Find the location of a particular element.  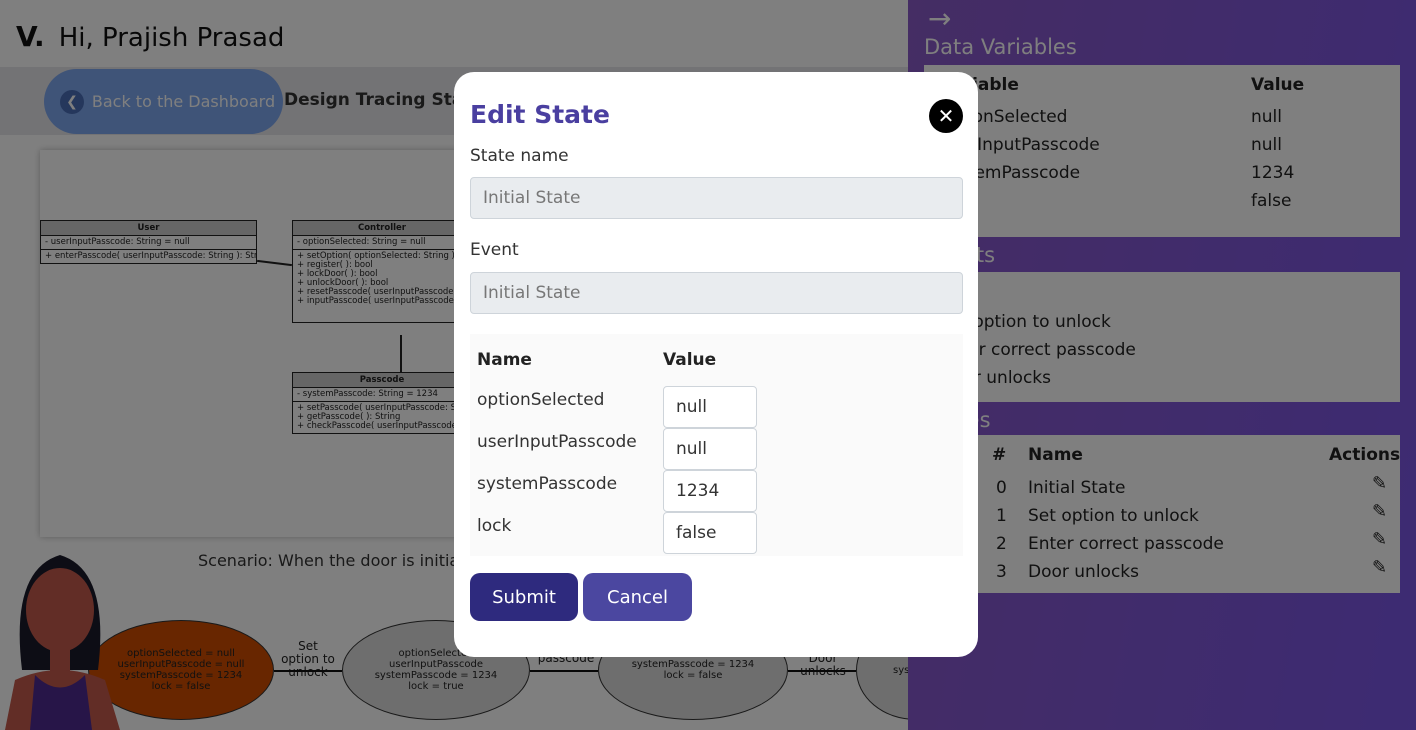

systemPasscode-input is located at coordinates (710, 491).